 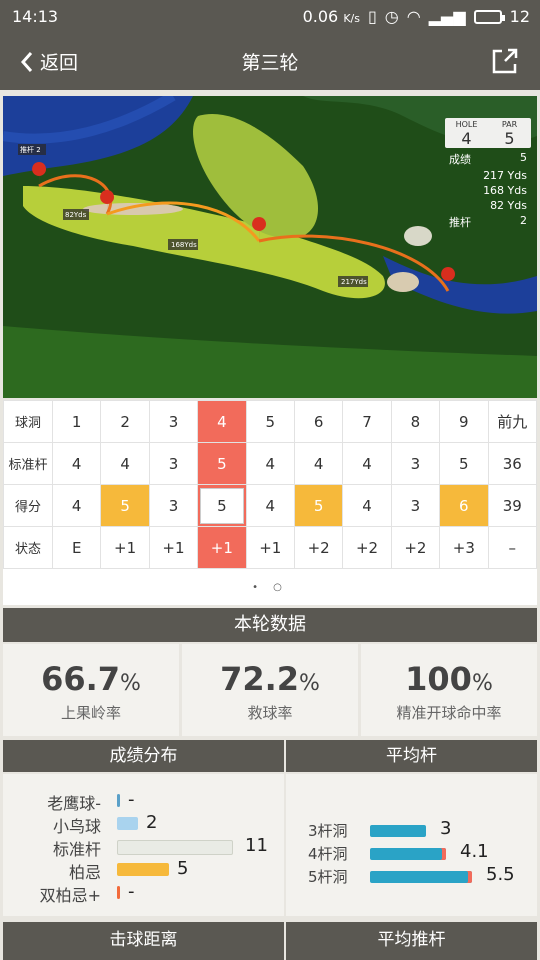 I want to click on stat-label: 上果岭率, so click(x=90, y=713).